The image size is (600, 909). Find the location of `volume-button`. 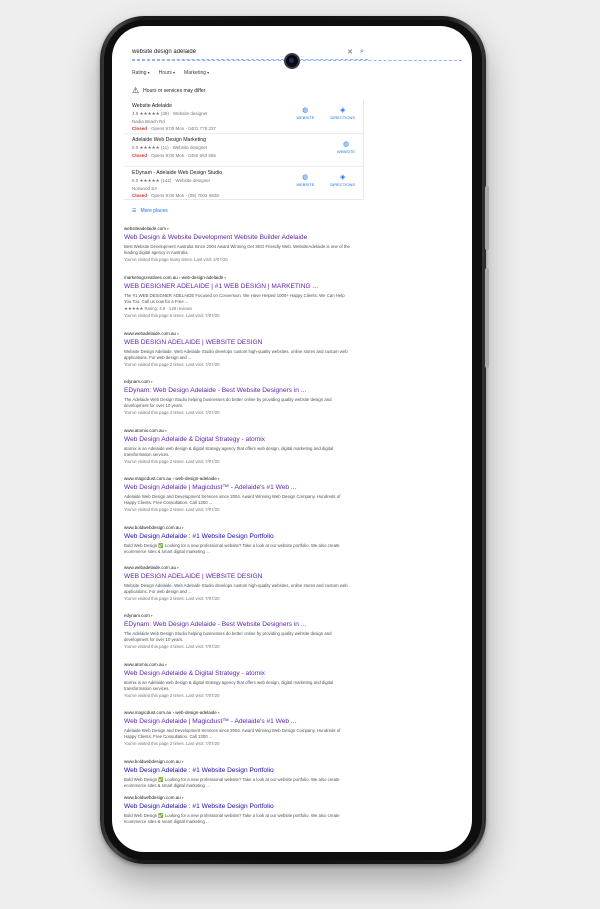

volume-button is located at coordinates (487, 218).